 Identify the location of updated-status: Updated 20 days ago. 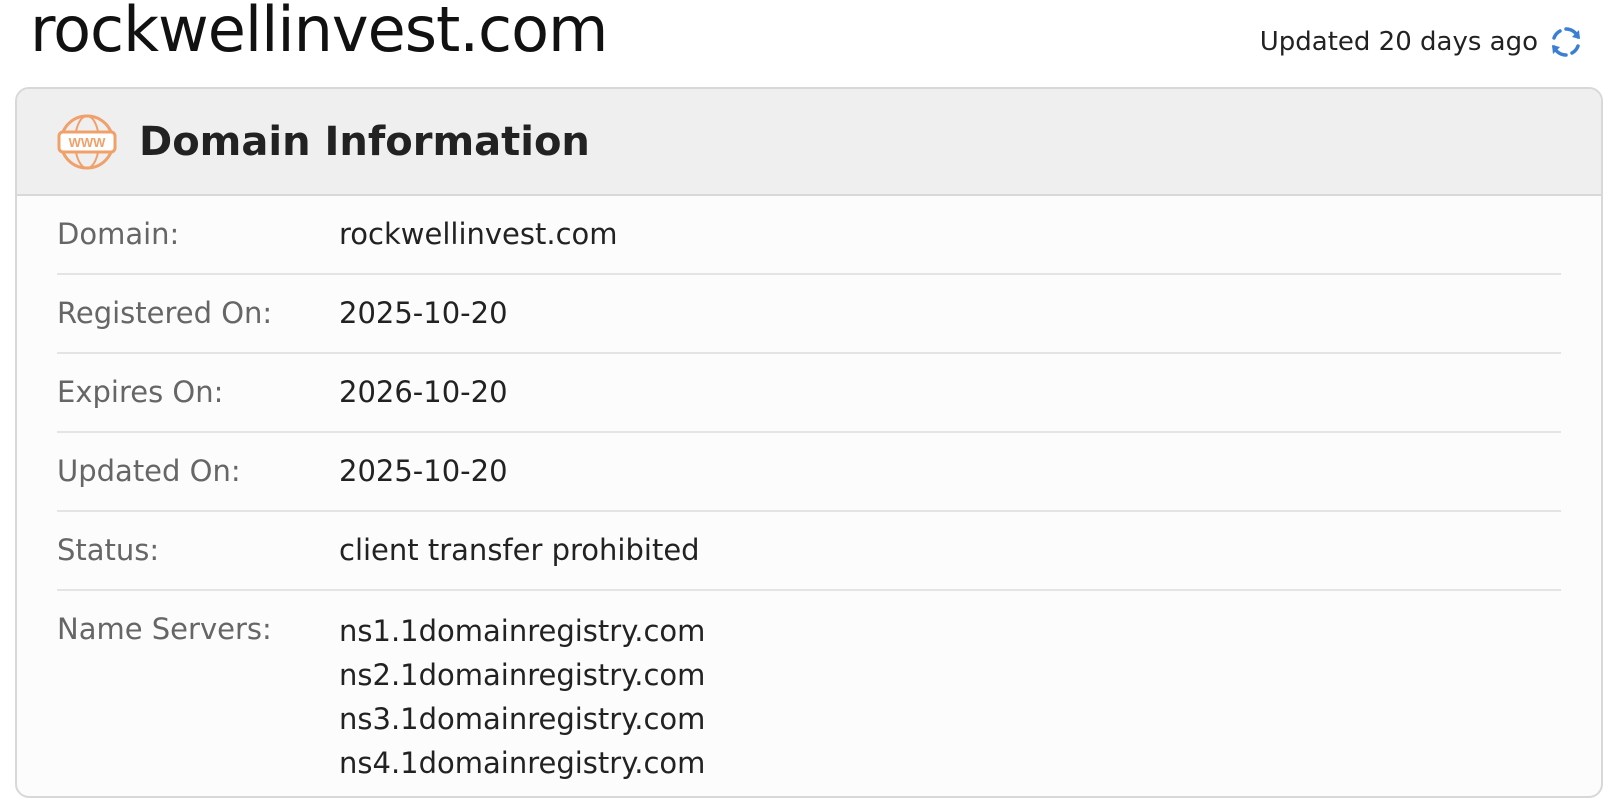
(1422, 42).